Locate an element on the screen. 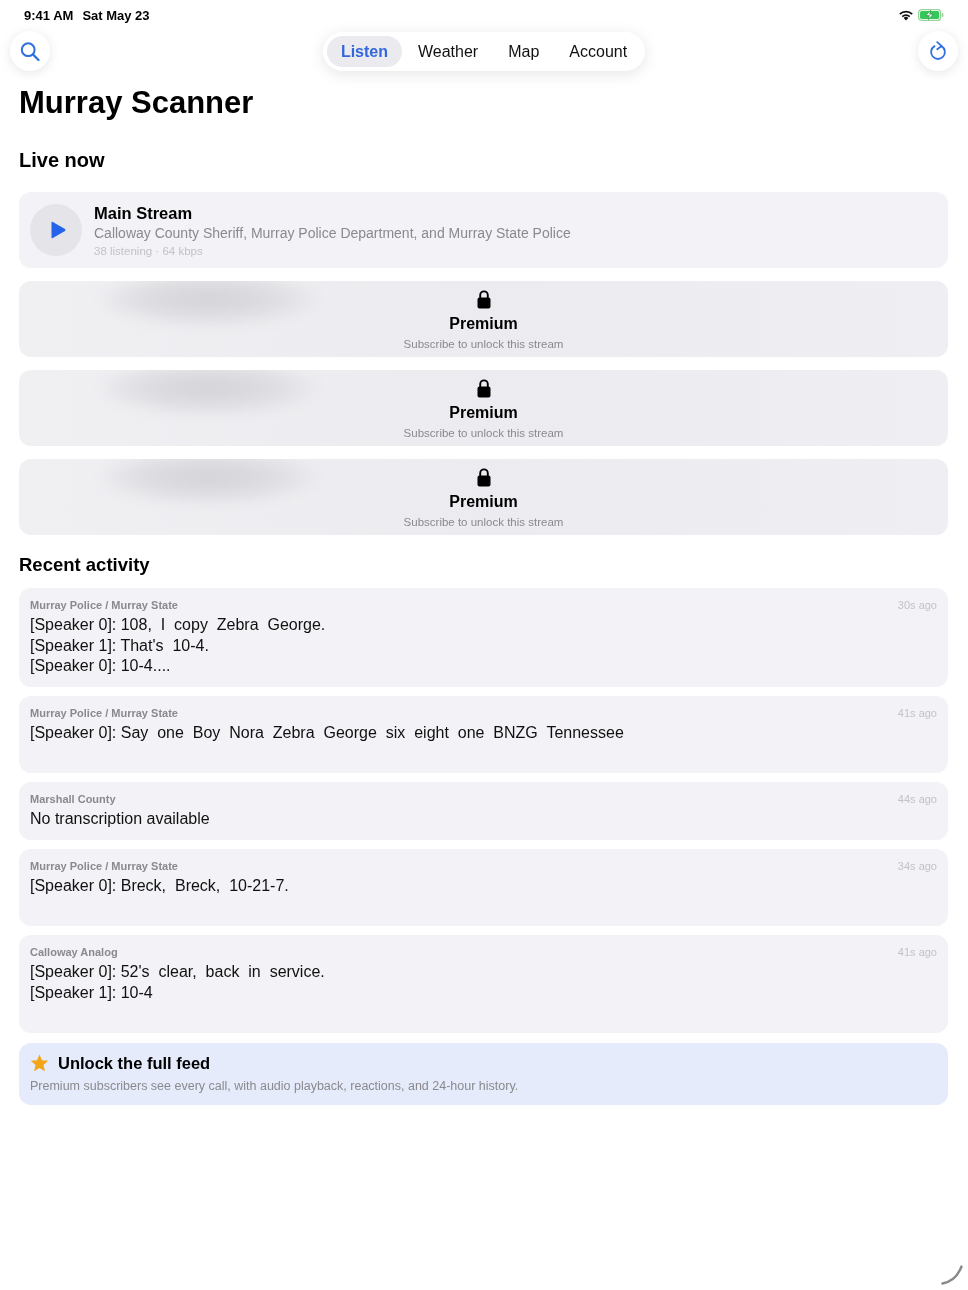 The width and height of the screenshot is (968, 1290). play-button is located at coordinates (56, 230).